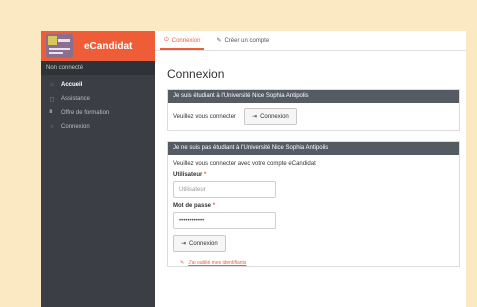 This screenshot has height=307, width=477. I want to click on tab-connexion: ⏻ Connexion, so click(182, 43).